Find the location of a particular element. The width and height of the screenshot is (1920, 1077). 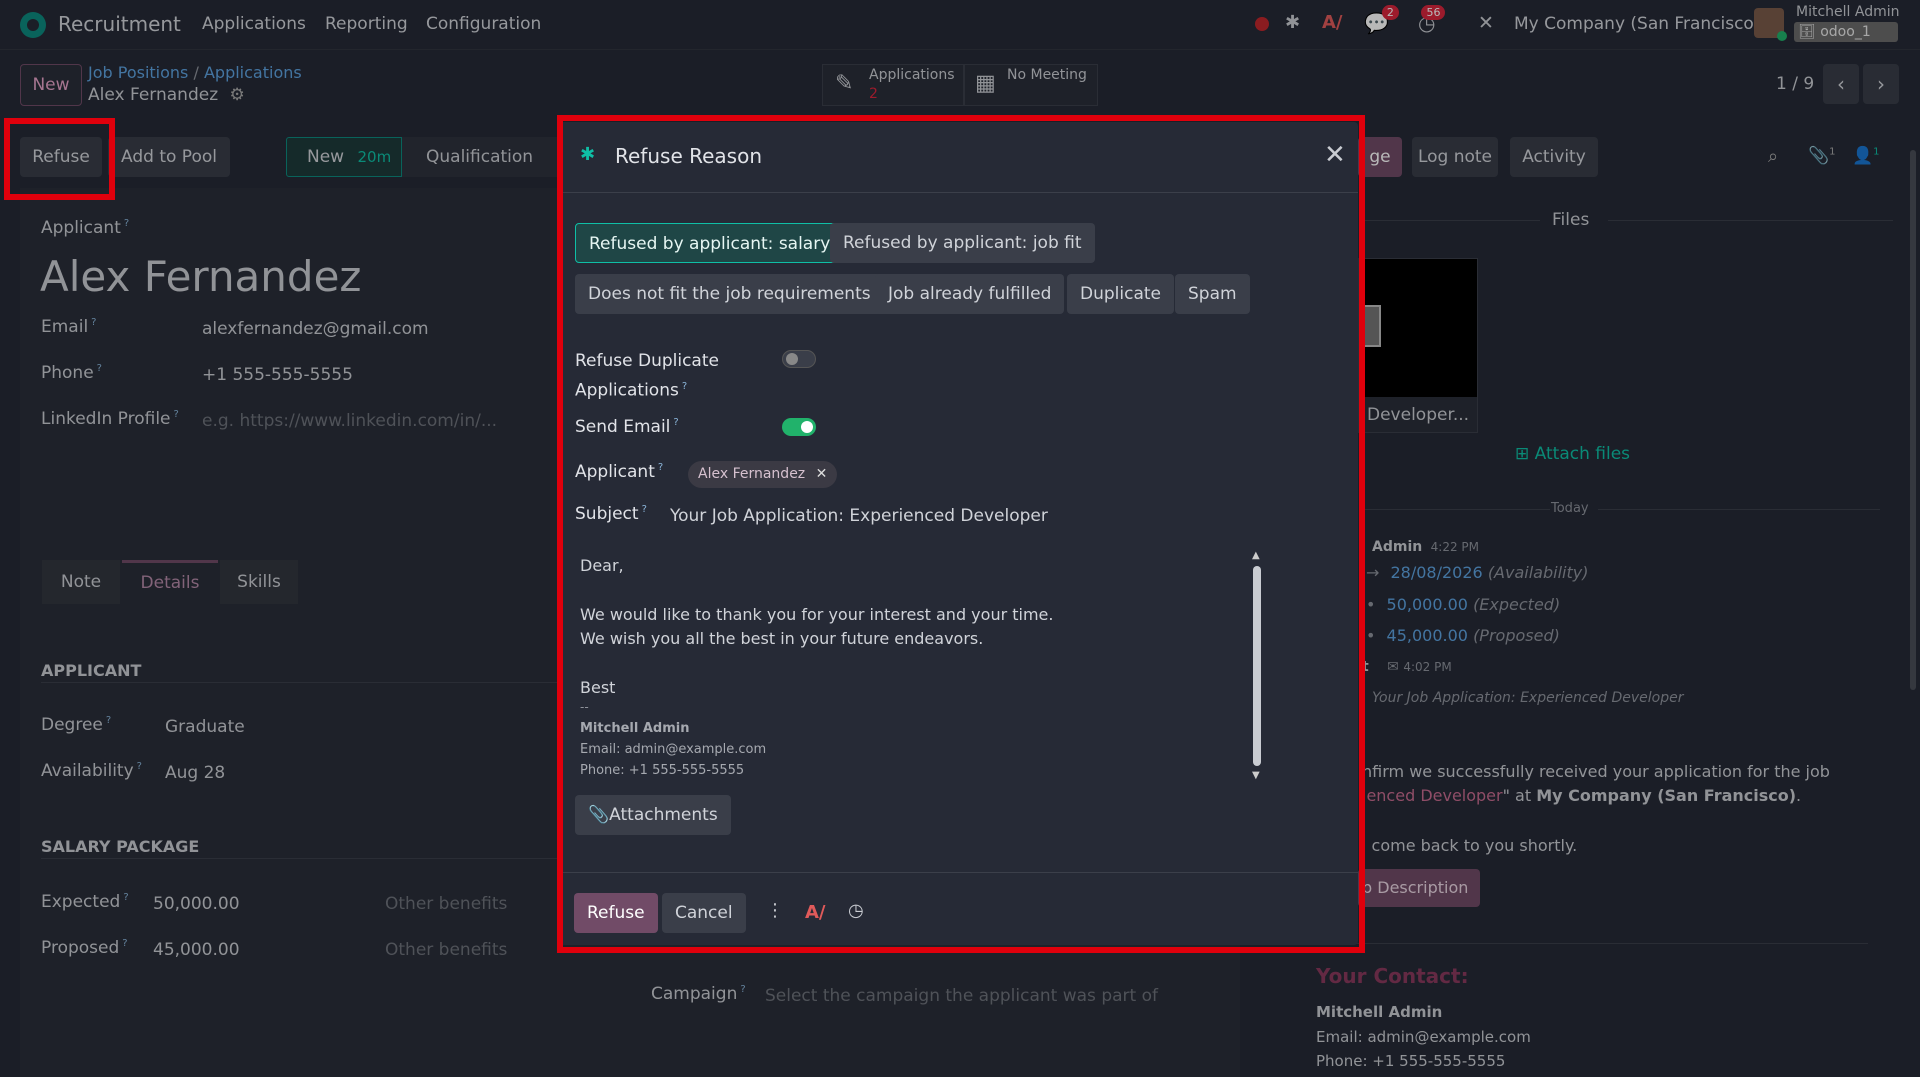

editor-scroll-down-icon: ▼ is located at coordinates (1256, 775).